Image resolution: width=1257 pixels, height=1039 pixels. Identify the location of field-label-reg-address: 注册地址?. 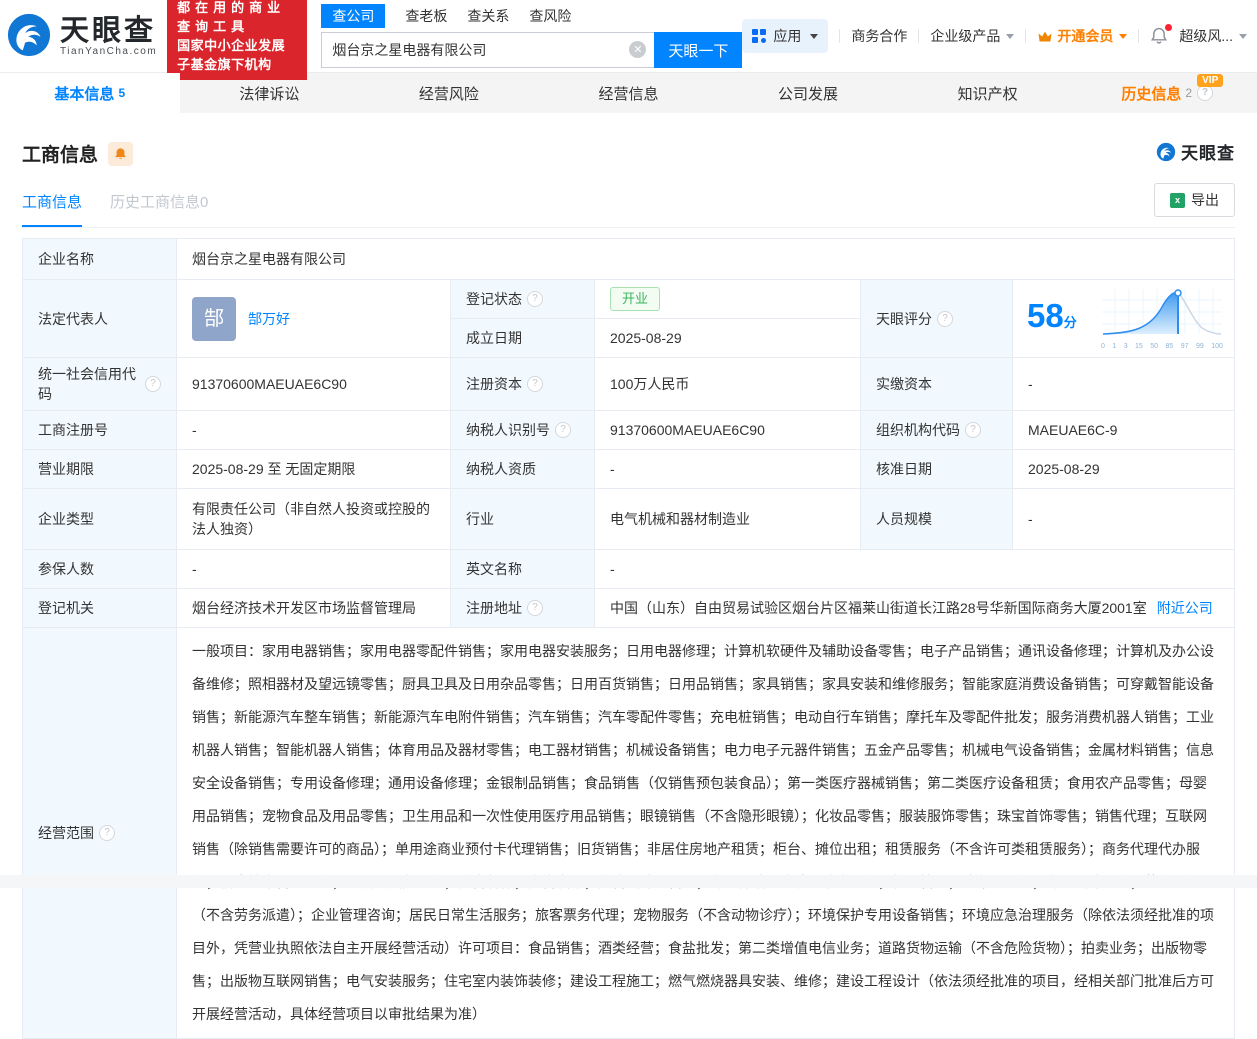
(523, 608).